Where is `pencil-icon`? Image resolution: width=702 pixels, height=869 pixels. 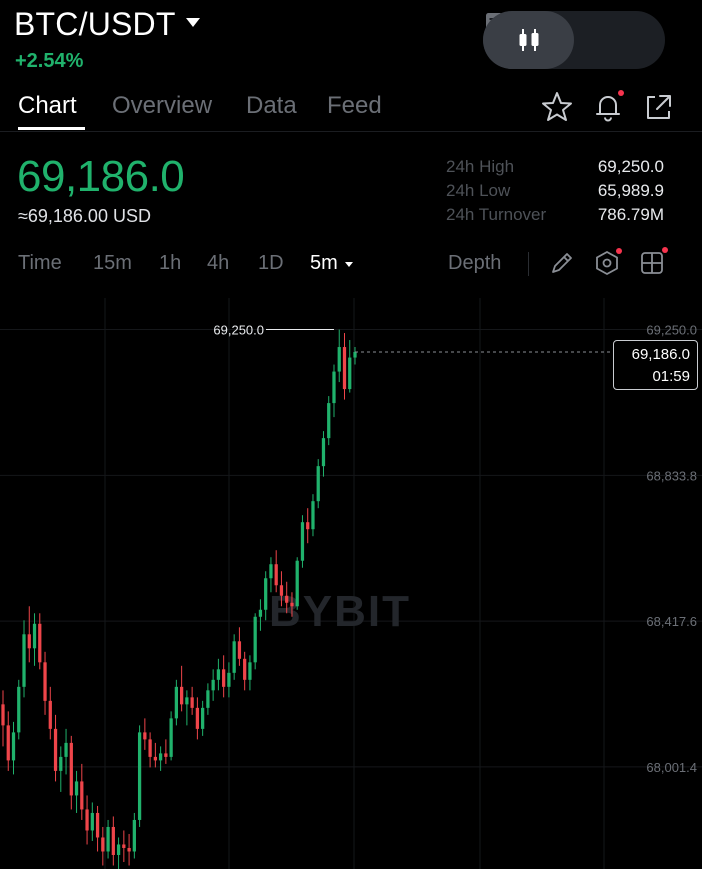
pencil-icon is located at coordinates (562, 263).